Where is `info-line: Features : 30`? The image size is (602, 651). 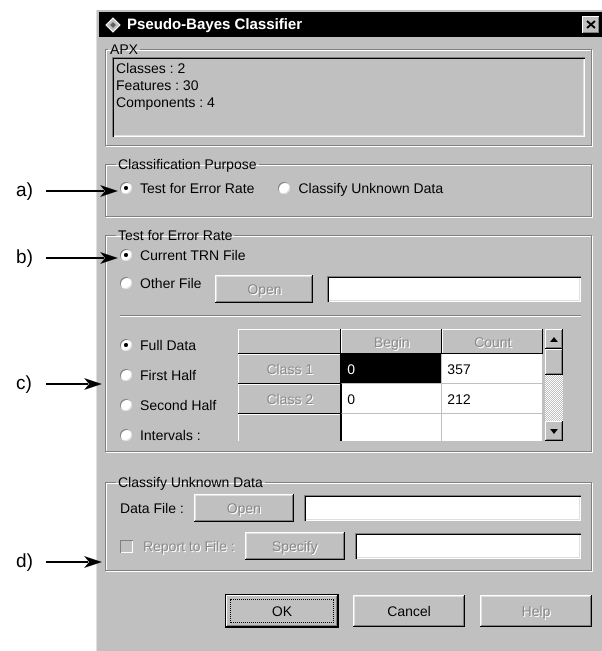
info-line: Features : 30 is located at coordinates (158, 85).